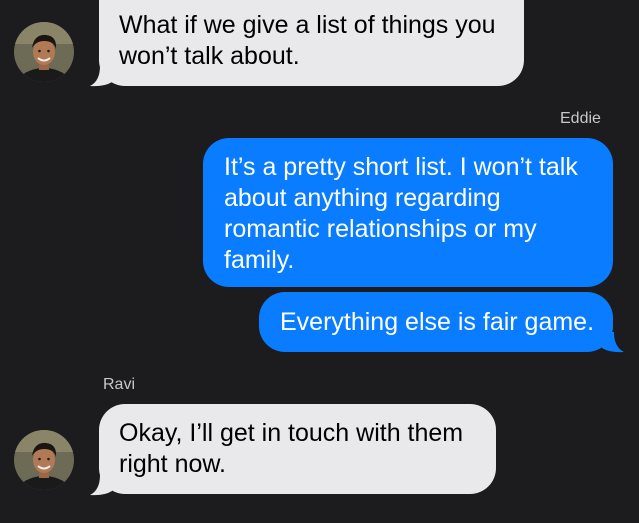 This screenshot has height=523, width=639. What do you see at coordinates (580, 118) in the screenshot?
I see `sender-name: Eddie` at bounding box center [580, 118].